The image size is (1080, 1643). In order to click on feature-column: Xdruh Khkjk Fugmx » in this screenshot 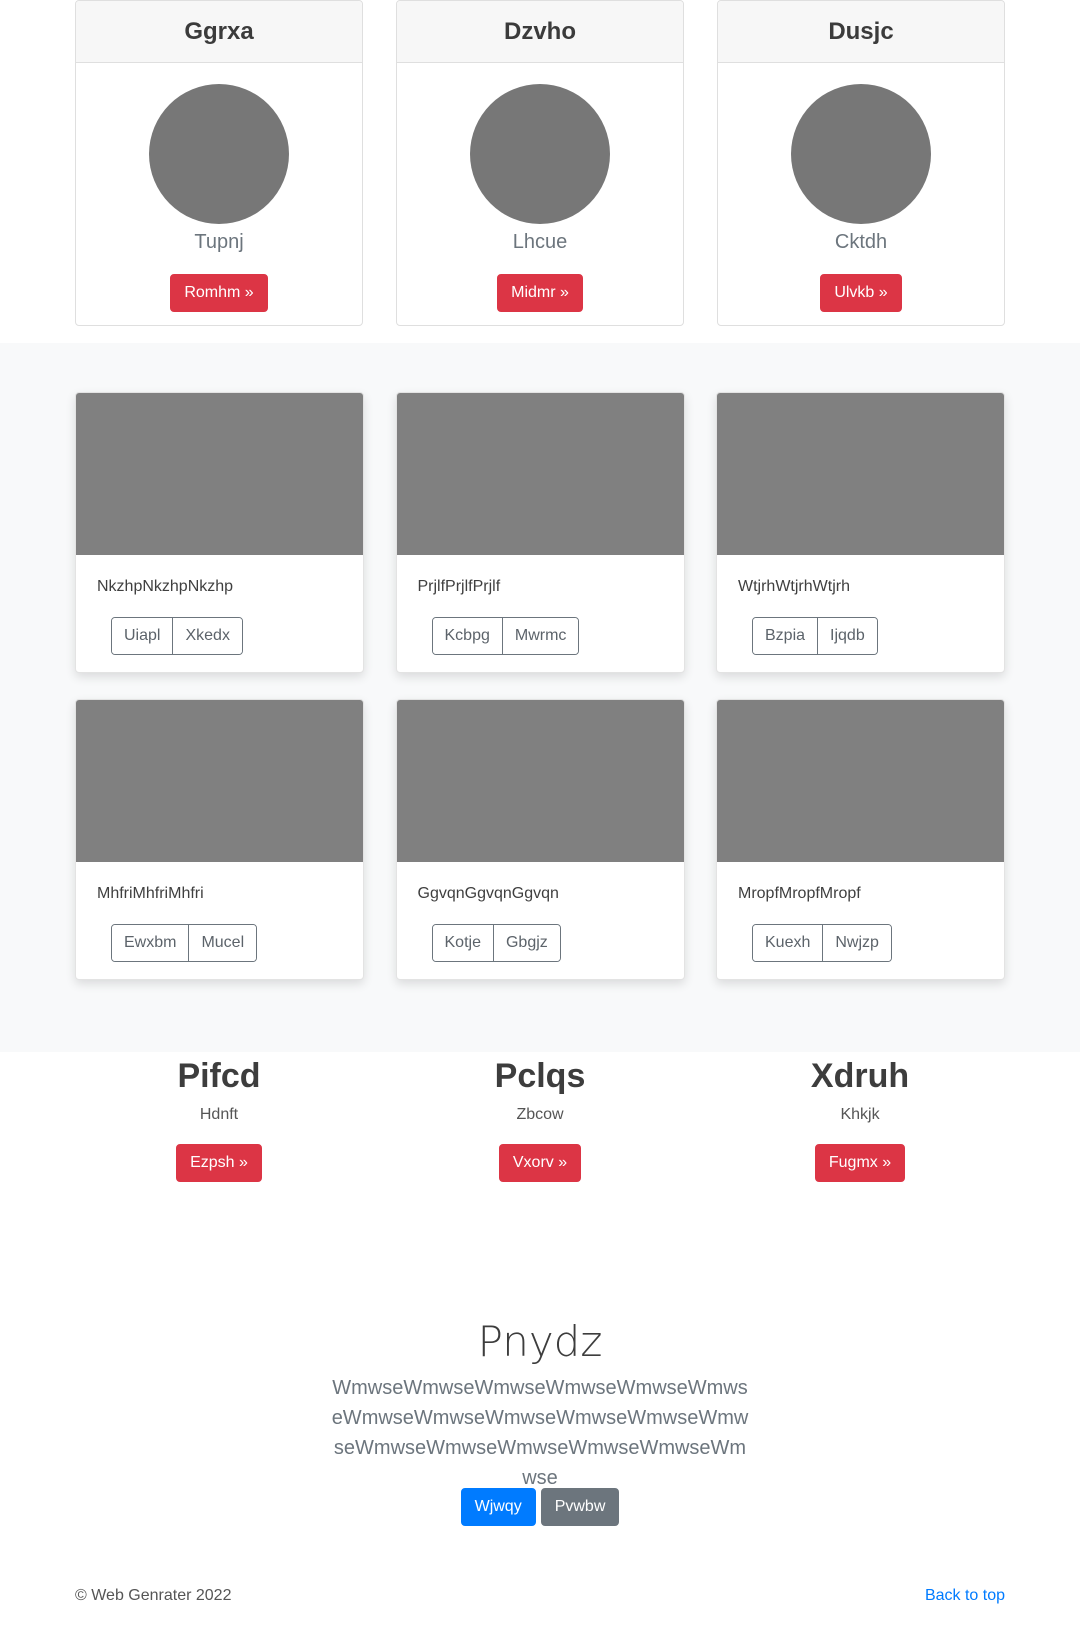, I will do `click(860, 1117)`.